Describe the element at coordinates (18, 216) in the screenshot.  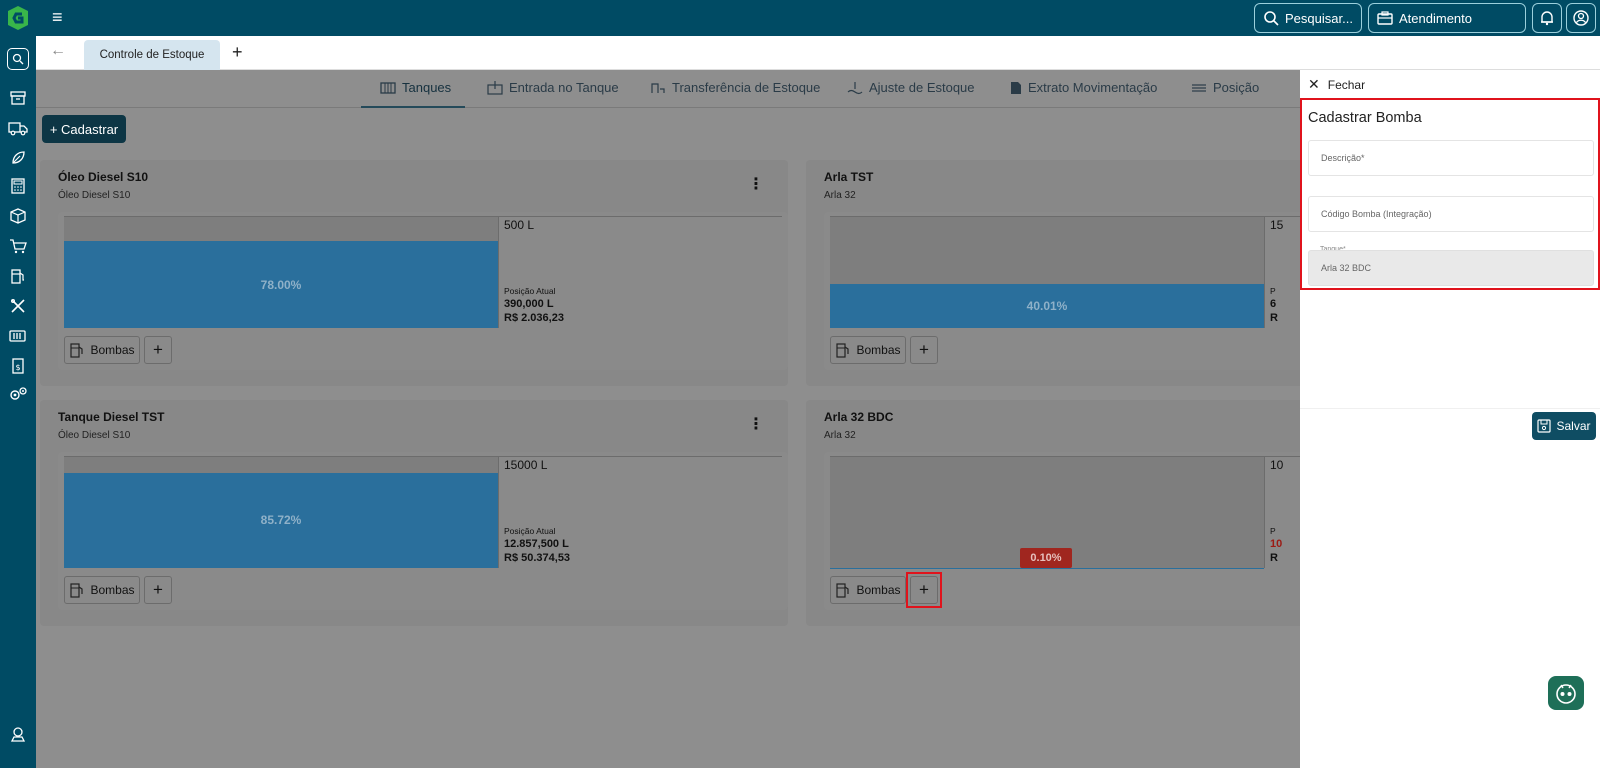
I see `box-icon` at that location.